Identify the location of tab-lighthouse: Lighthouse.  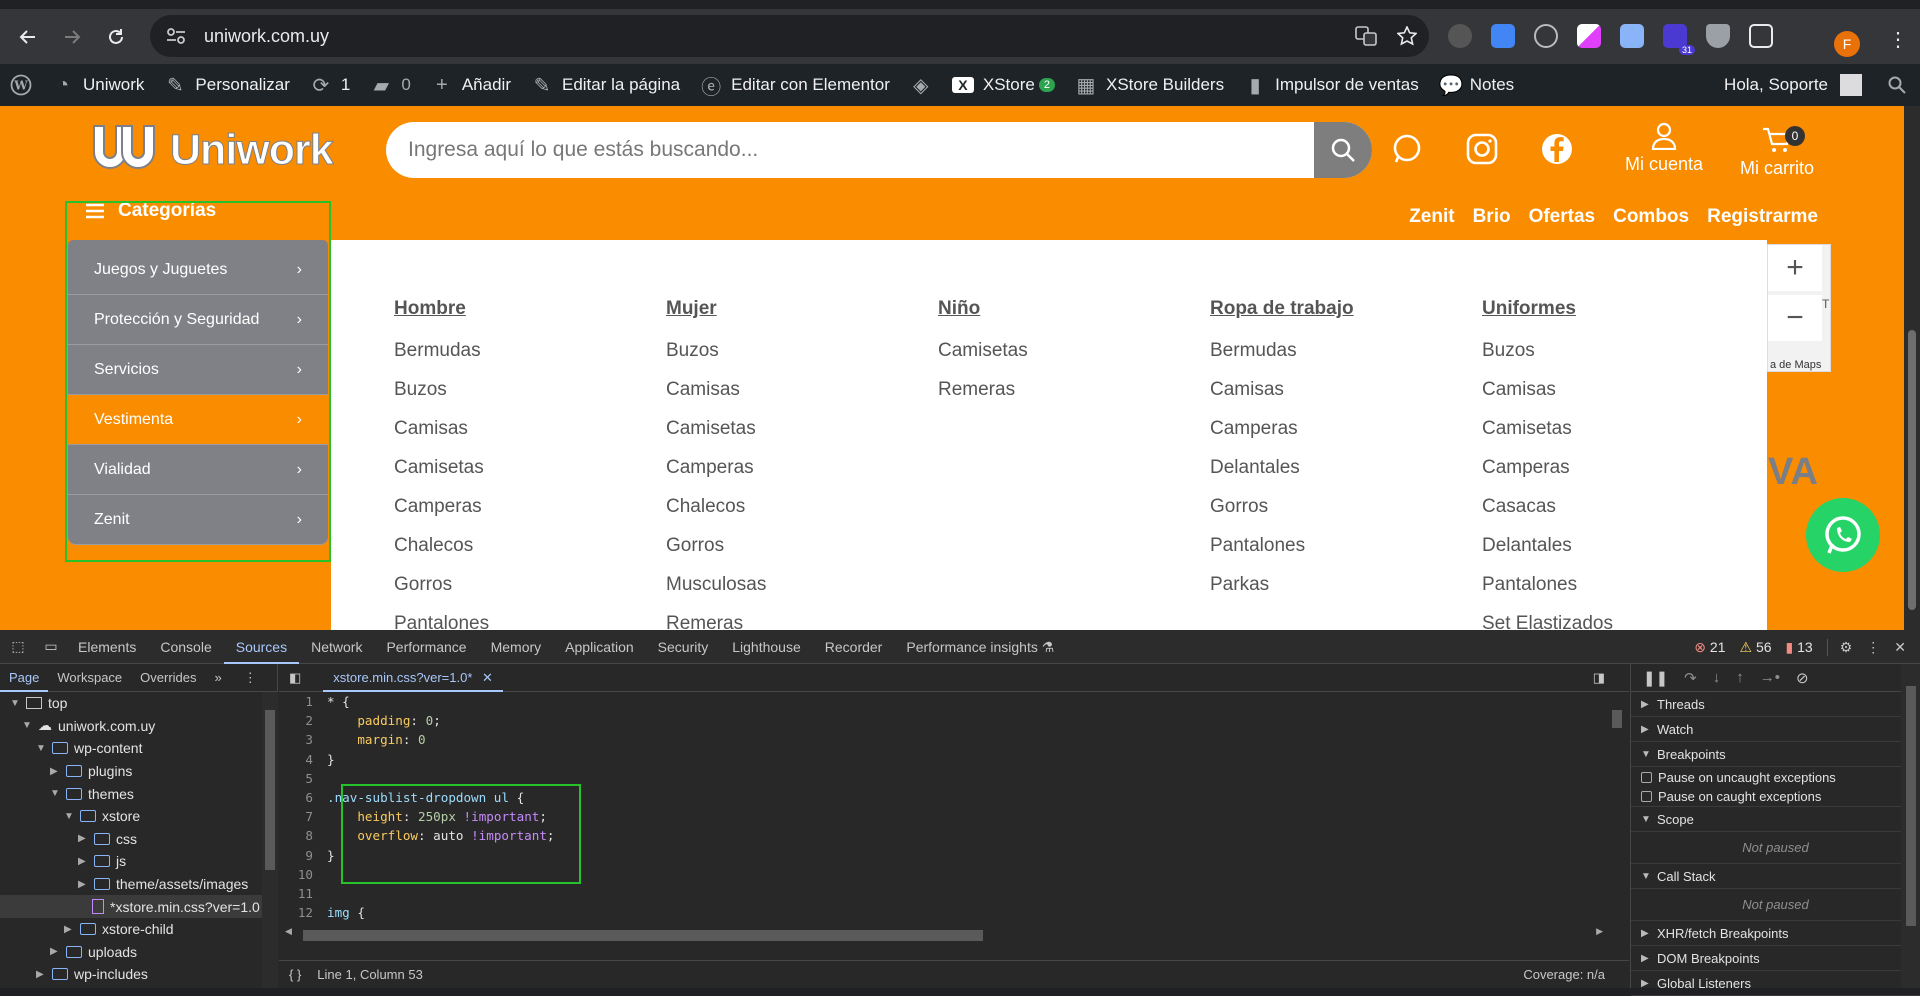
(766, 647).